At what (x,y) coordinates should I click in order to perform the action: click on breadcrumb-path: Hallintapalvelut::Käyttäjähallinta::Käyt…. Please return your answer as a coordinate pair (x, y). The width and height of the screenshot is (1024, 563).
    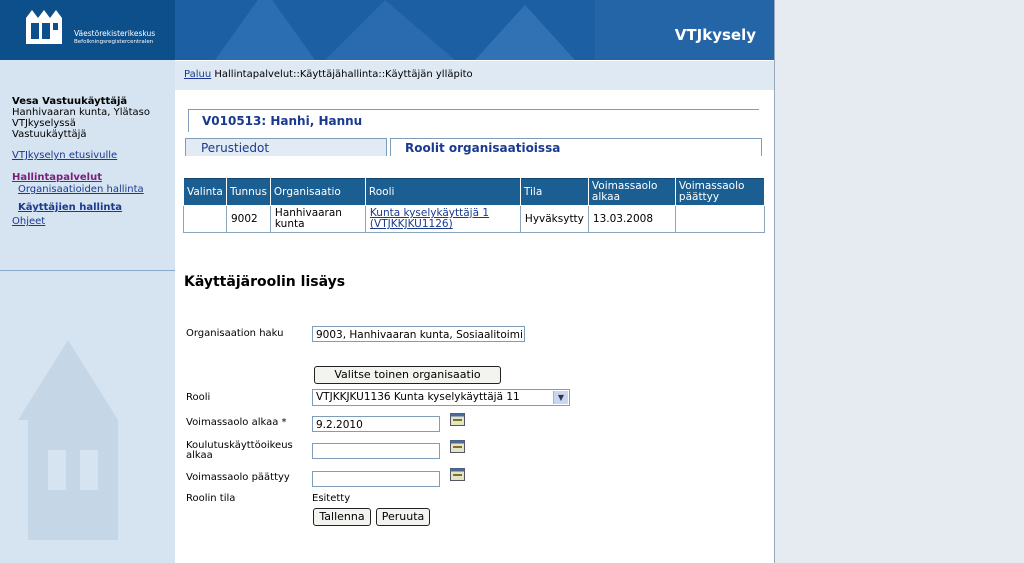
    Looking at the image, I should click on (343, 74).